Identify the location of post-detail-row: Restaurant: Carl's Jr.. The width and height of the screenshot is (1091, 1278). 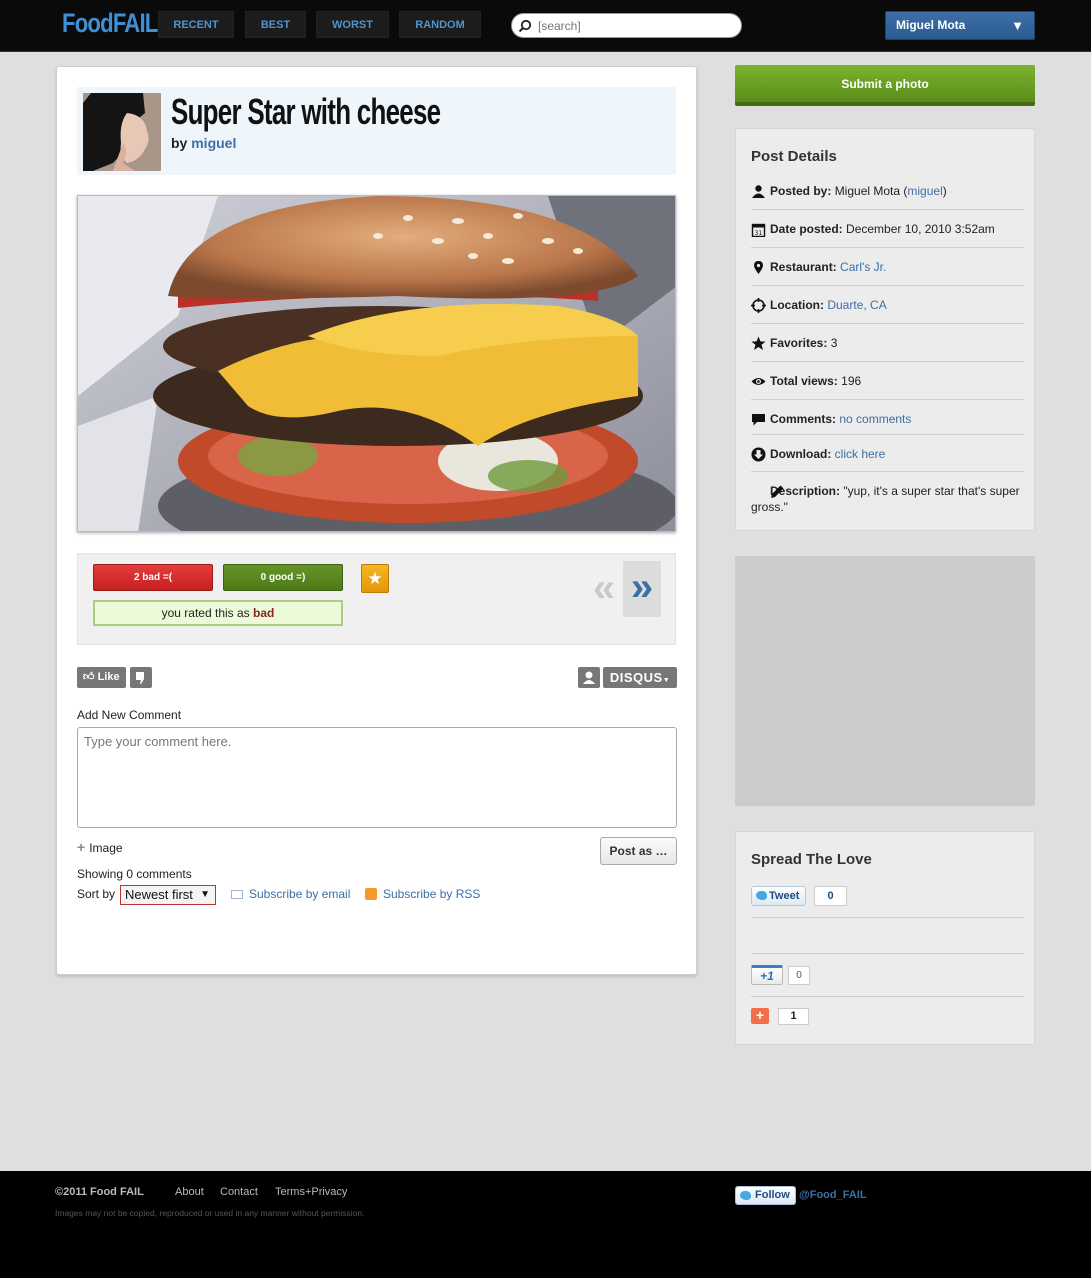
(887, 266).